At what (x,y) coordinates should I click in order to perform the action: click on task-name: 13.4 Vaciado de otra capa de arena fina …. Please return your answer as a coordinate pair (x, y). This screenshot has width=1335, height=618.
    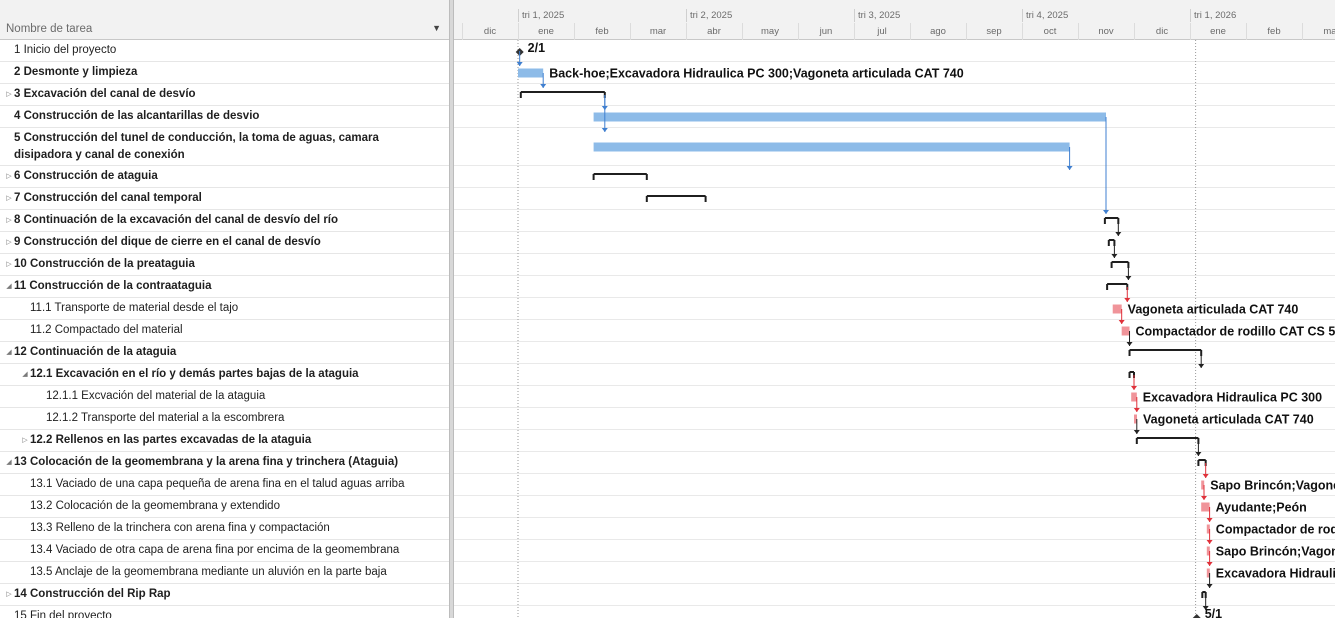
    Looking at the image, I should click on (215, 550).